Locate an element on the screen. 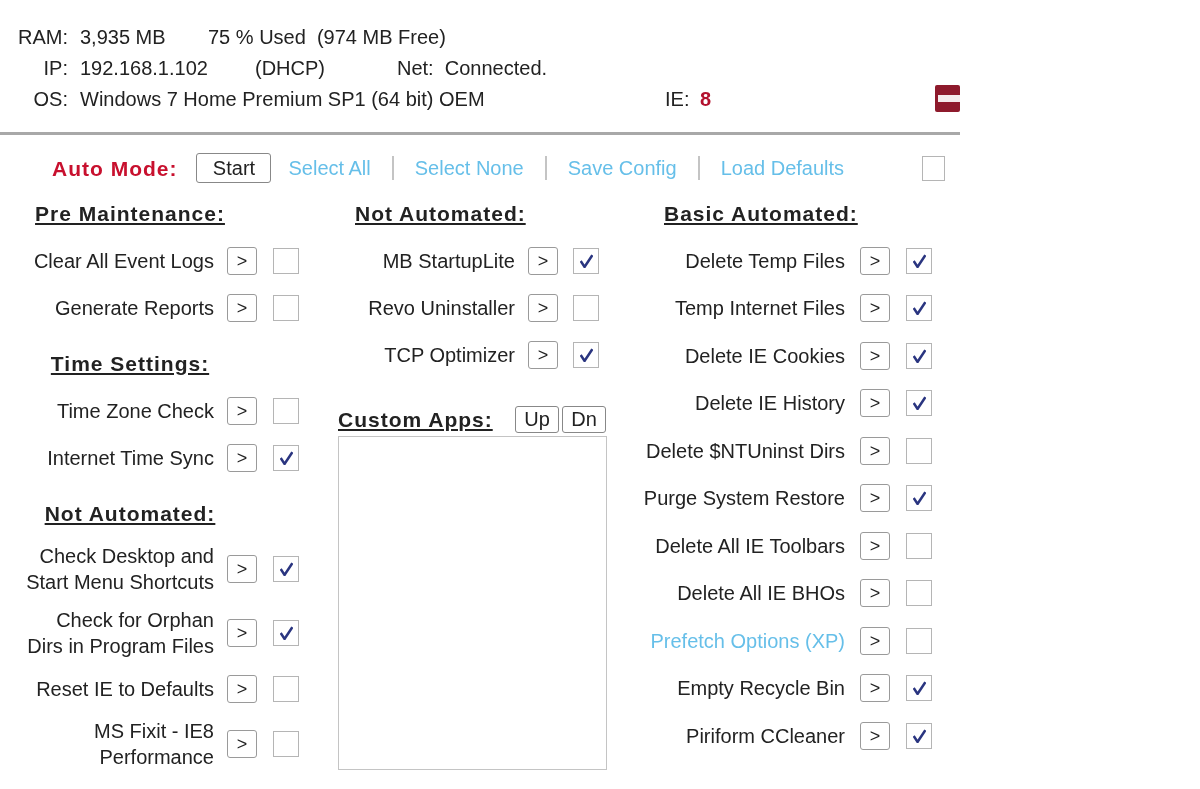 This screenshot has height=789, width=1200. network-status-text: Net: Connected. is located at coordinates (472, 67).